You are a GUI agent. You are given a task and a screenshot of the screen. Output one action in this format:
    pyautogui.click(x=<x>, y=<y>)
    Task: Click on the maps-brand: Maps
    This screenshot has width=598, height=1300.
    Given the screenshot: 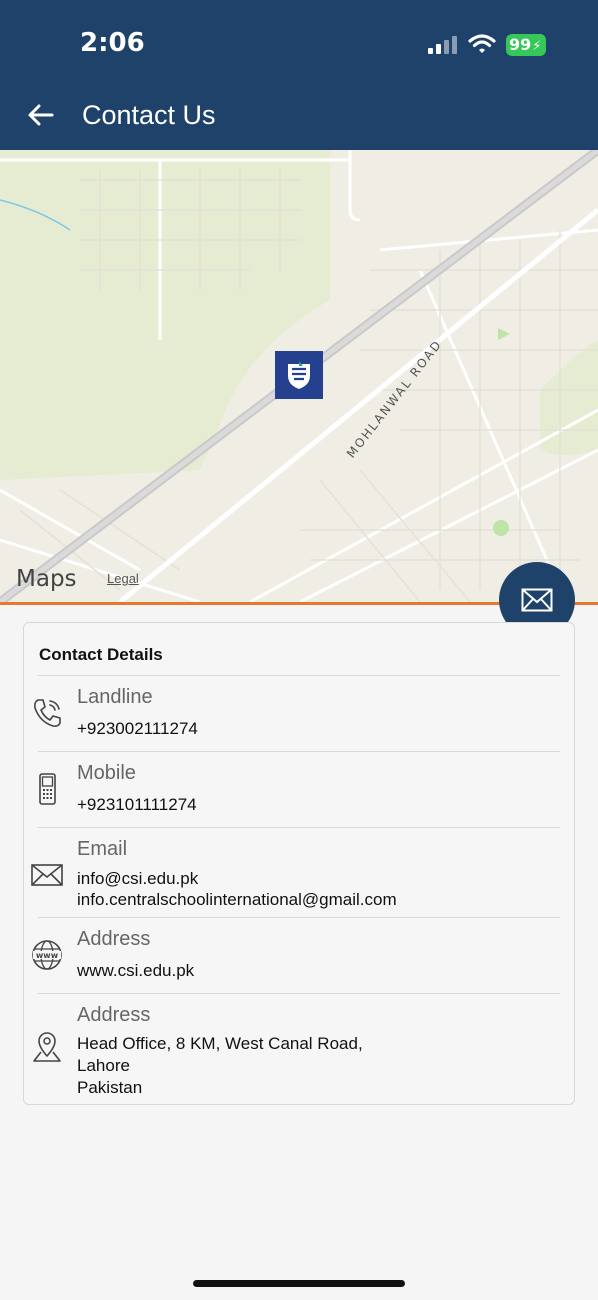 What is the action you would take?
    pyautogui.click(x=46, y=579)
    